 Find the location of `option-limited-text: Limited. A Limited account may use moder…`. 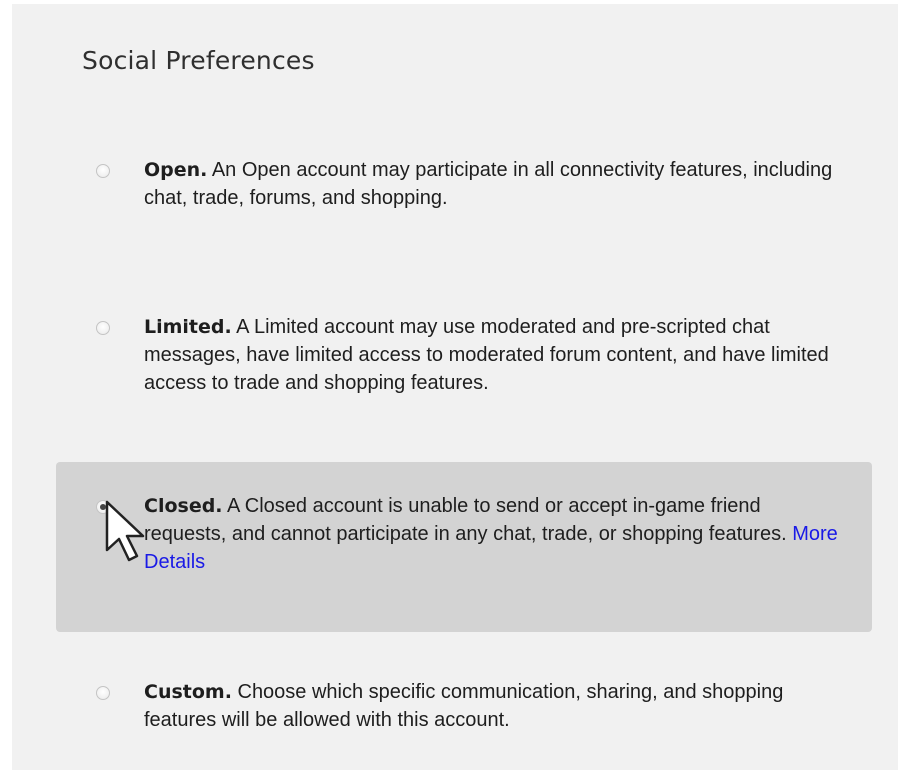

option-limited-text: Limited. A Limited account may use moder… is located at coordinates (494, 355).